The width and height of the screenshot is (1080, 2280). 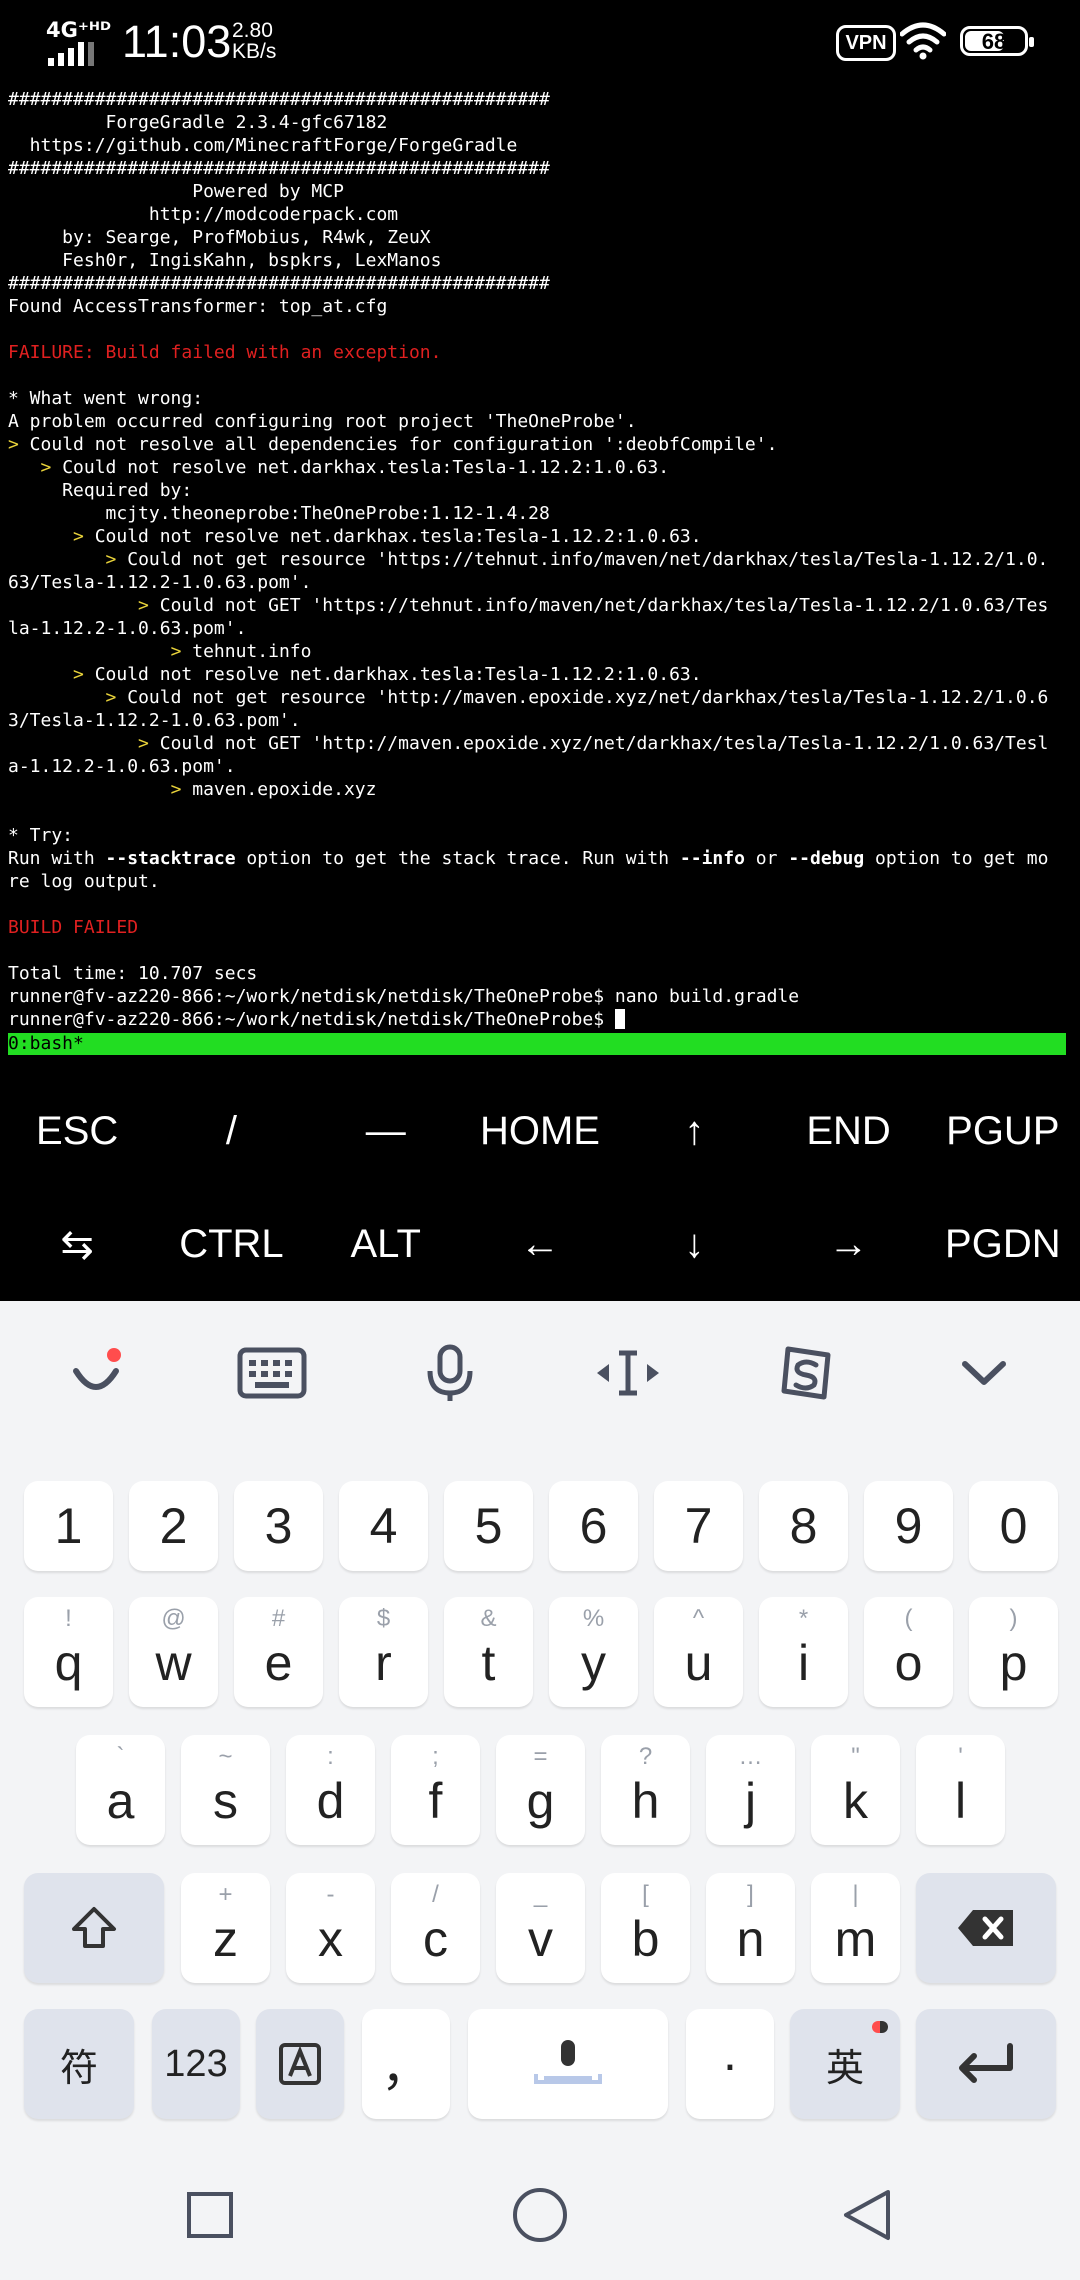 I want to click on extra-key-: →, so click(x=848, y=1244).